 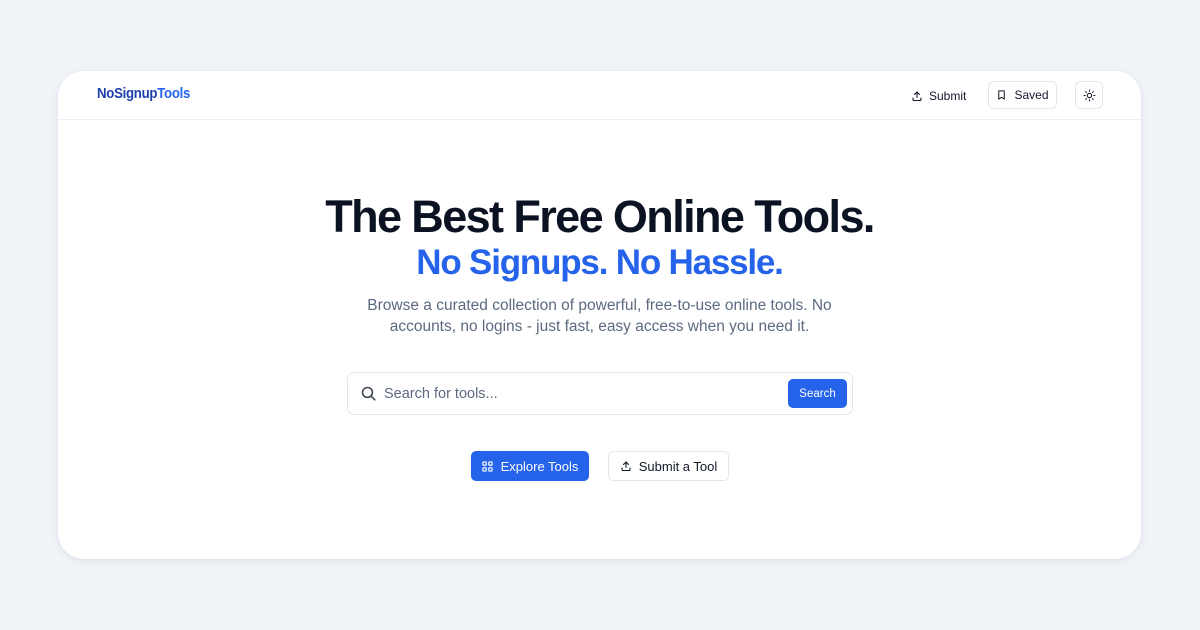 I want to click on hero-subtitle: No Signups. No Hassle., so click(x=600, y=262).